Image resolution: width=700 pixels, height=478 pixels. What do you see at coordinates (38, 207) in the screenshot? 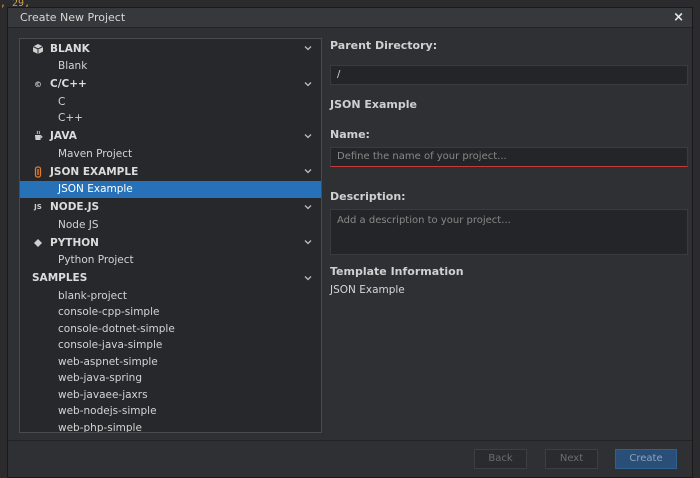
I see `nodejs-icon: JS` at bounding box center [38, 207].